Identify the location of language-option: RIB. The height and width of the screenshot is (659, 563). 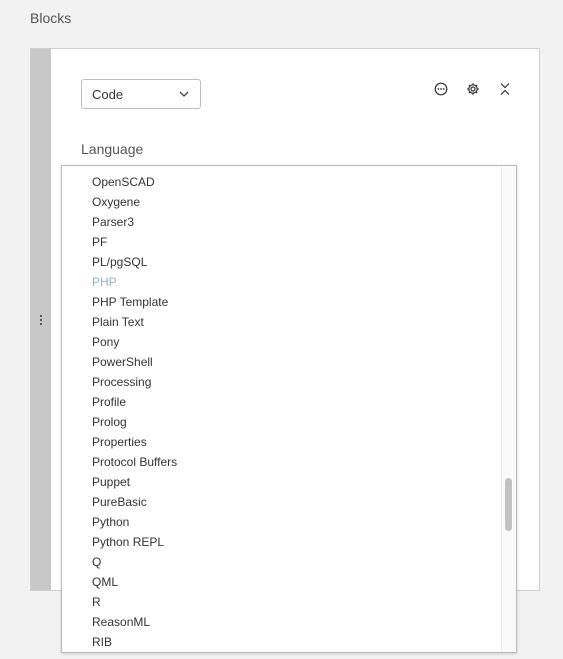
(281, 642).